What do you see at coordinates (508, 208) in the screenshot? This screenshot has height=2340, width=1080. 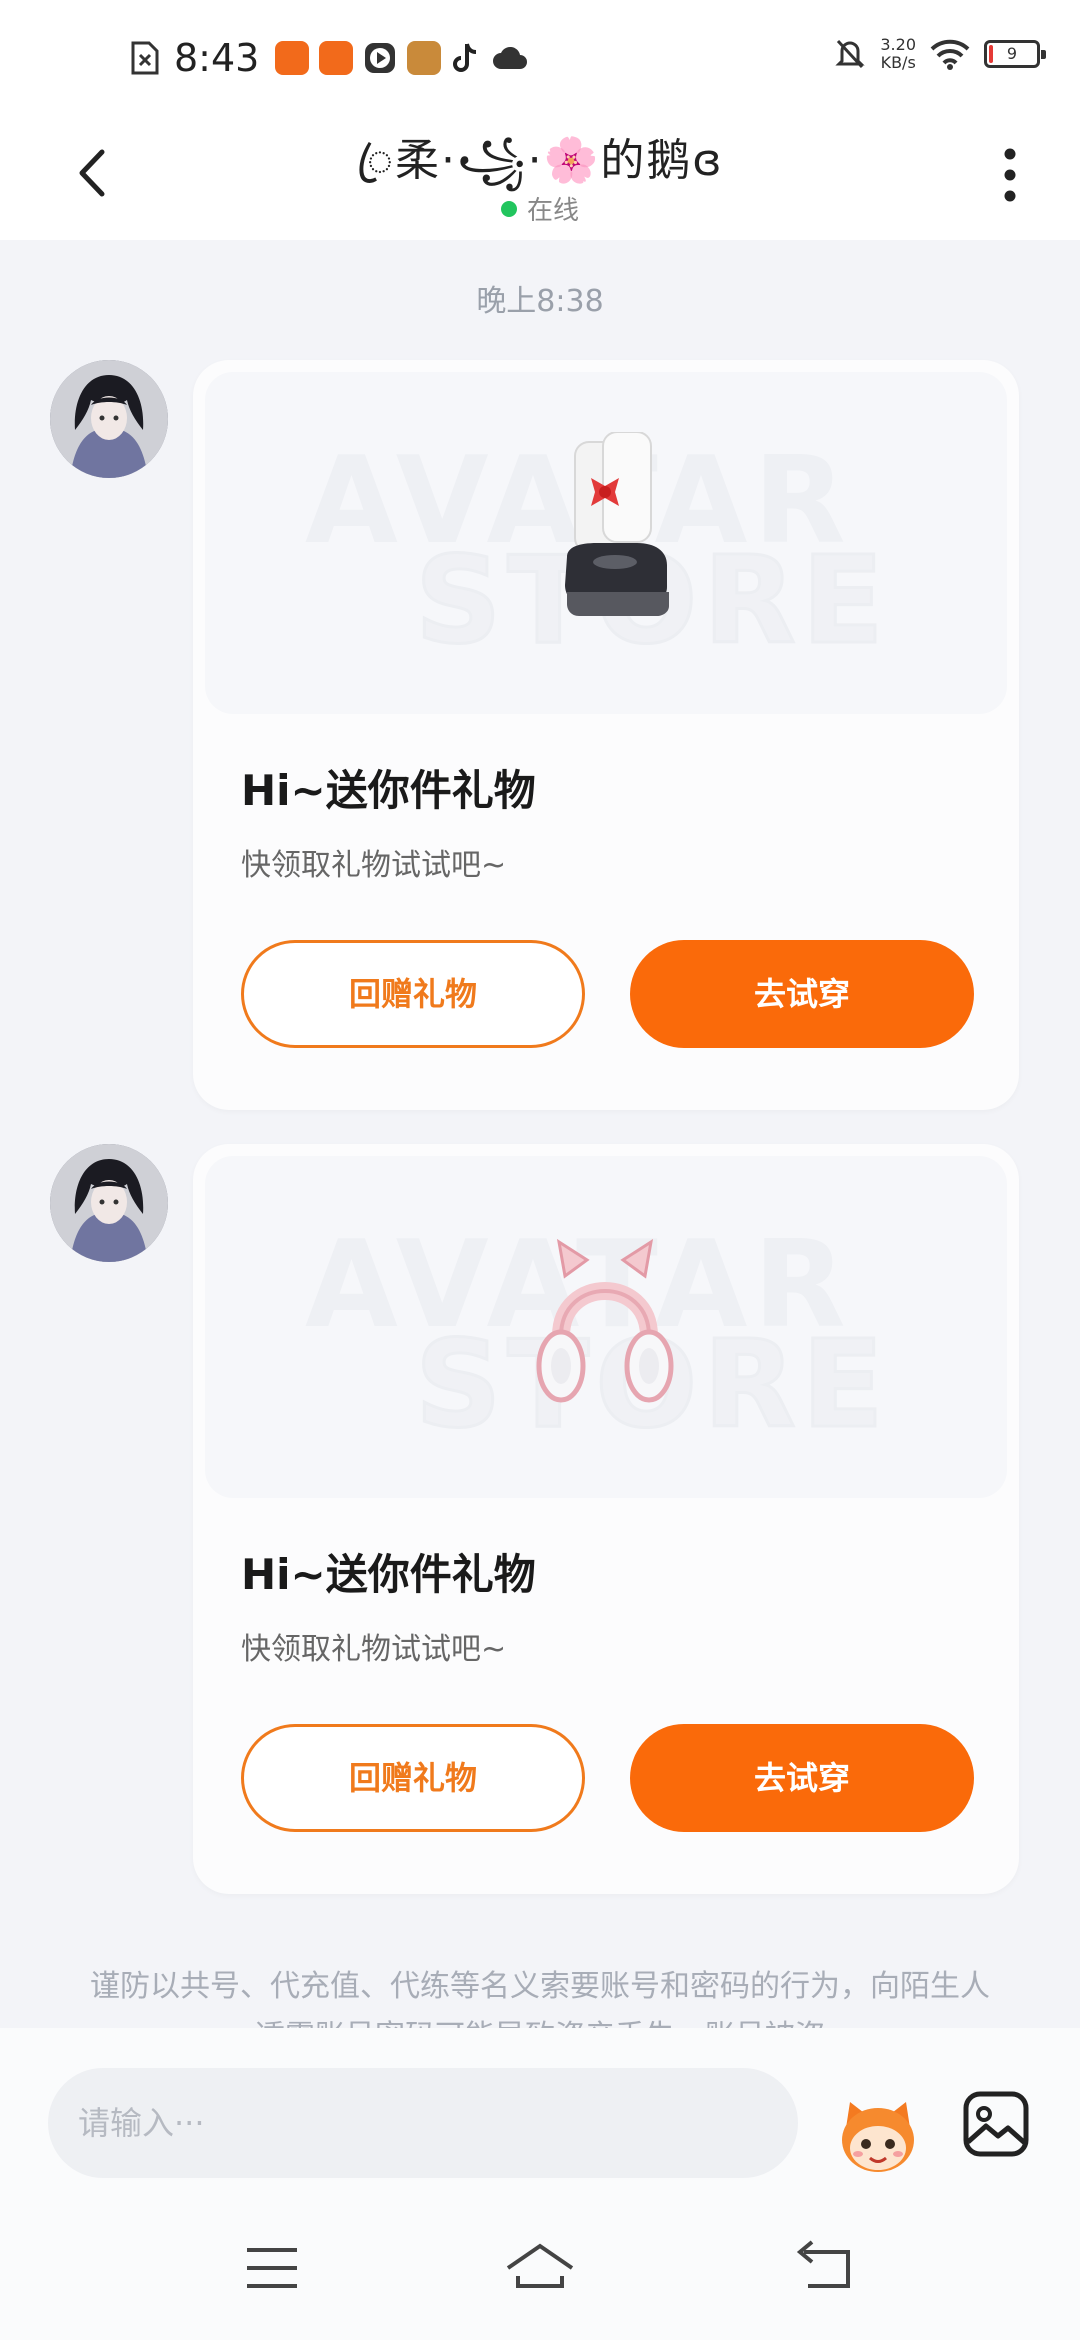 I see `online-dot` at bounding box center [508, 208].